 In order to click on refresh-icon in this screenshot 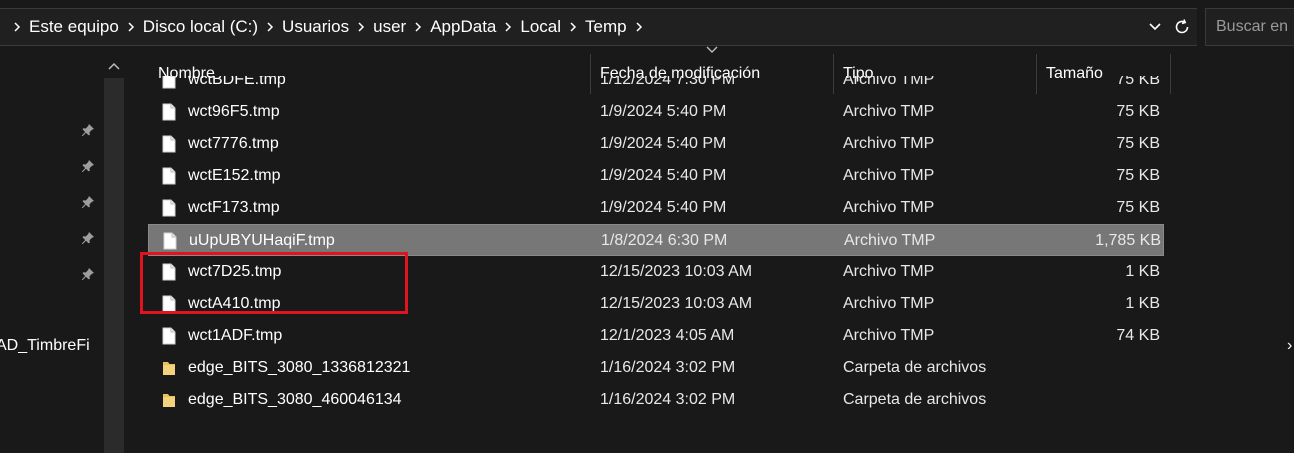, I will do `click(1182, 26)`.